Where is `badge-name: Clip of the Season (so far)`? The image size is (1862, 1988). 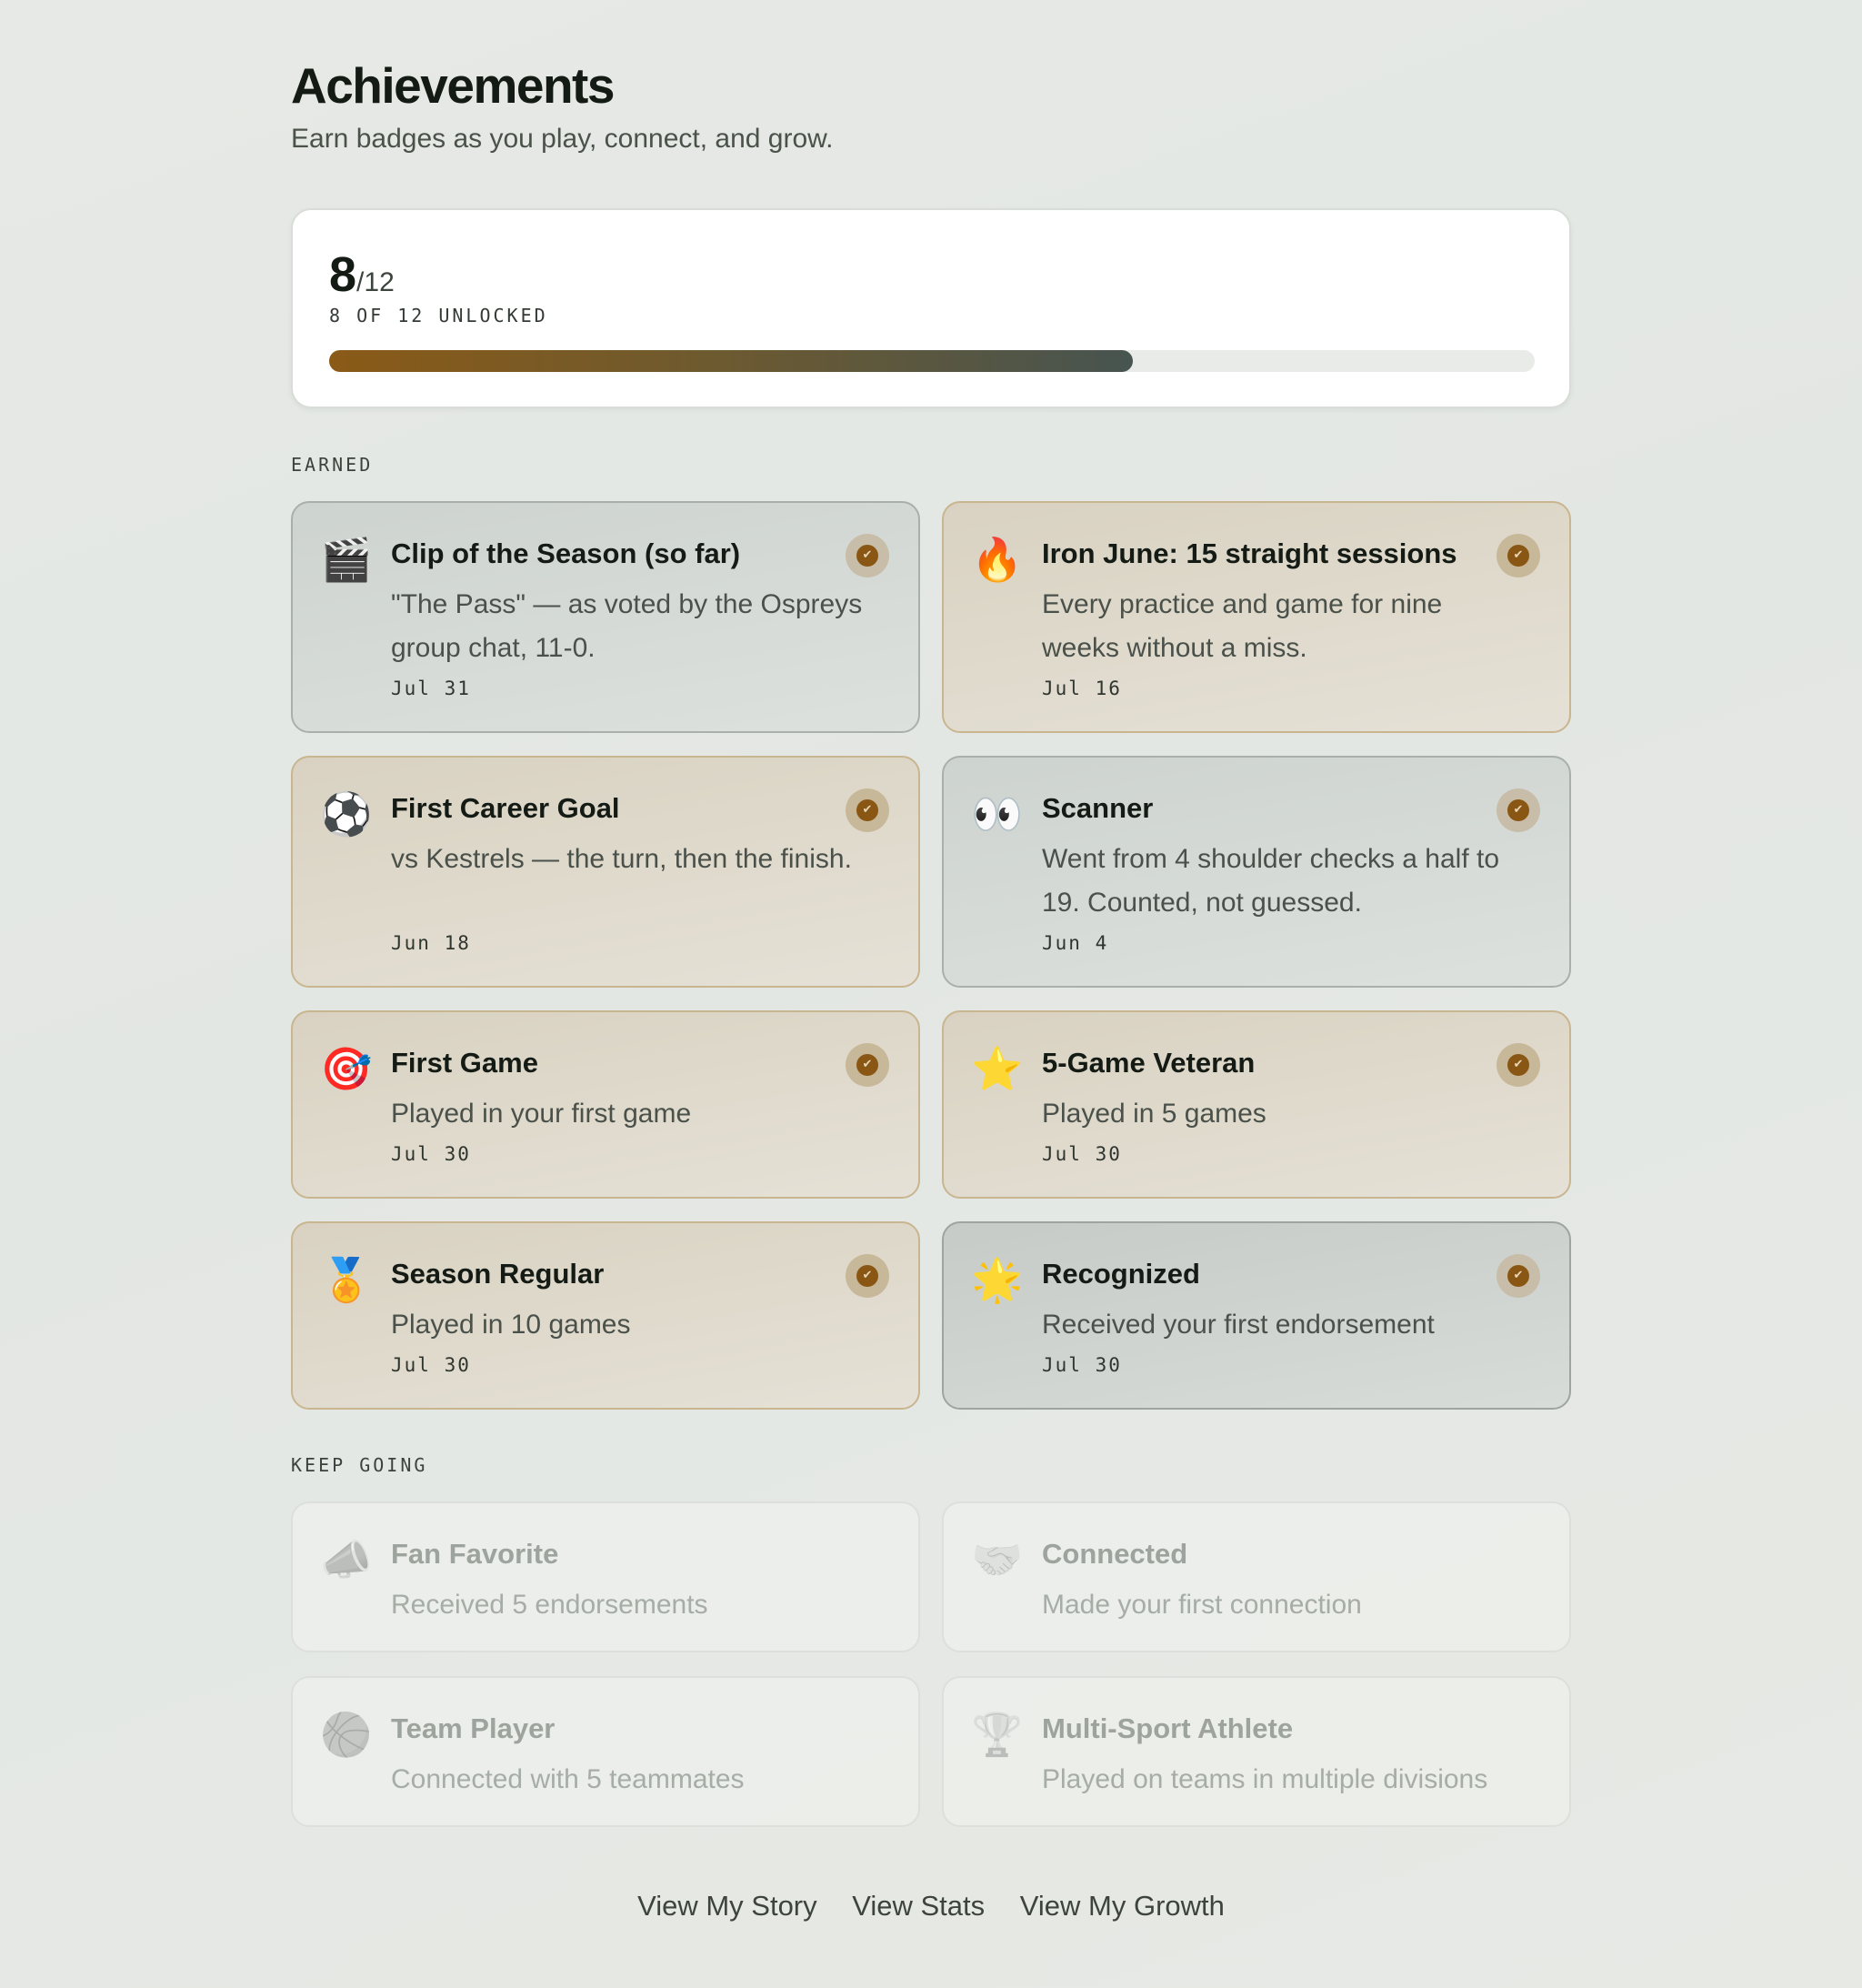
badge-name: Clip of the Season (so far) is located at coordinates (566, 553).